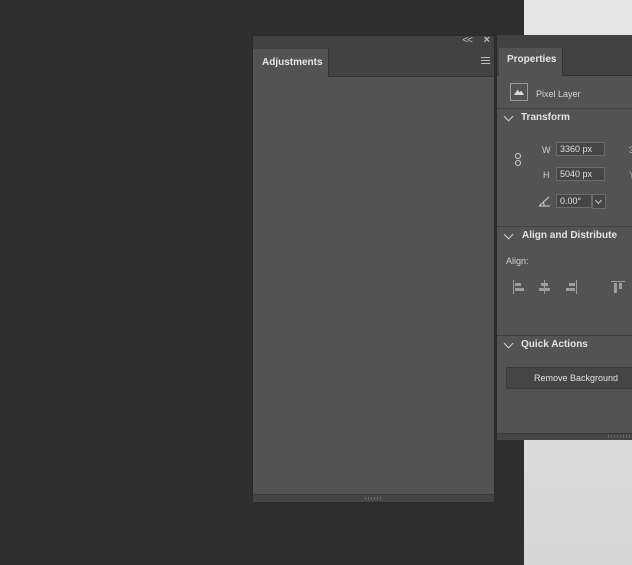 This screenshot has width=632, height=565. I want to click on tab-properties-label: Properties, so click(532, 59).